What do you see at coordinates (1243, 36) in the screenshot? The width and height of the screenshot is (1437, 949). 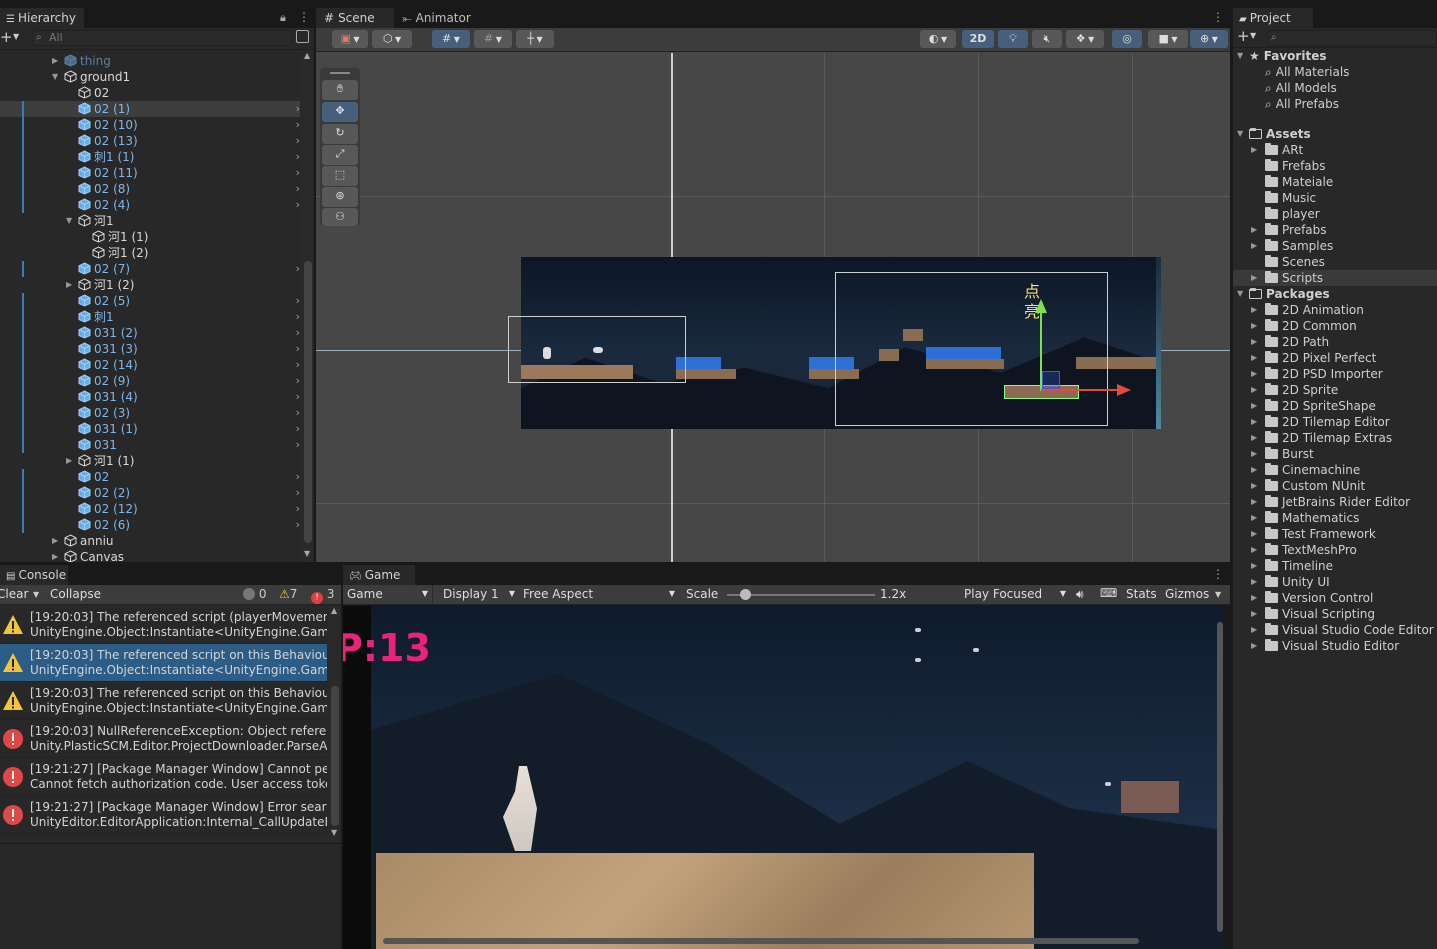 I see `add-icon: +` at bounding box center [1243, 36].